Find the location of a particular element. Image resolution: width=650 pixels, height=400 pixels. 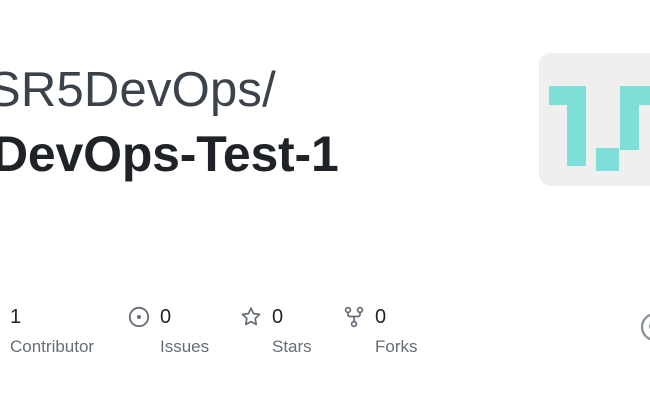

forks-count: 0 is located at coordinates (381, 317).